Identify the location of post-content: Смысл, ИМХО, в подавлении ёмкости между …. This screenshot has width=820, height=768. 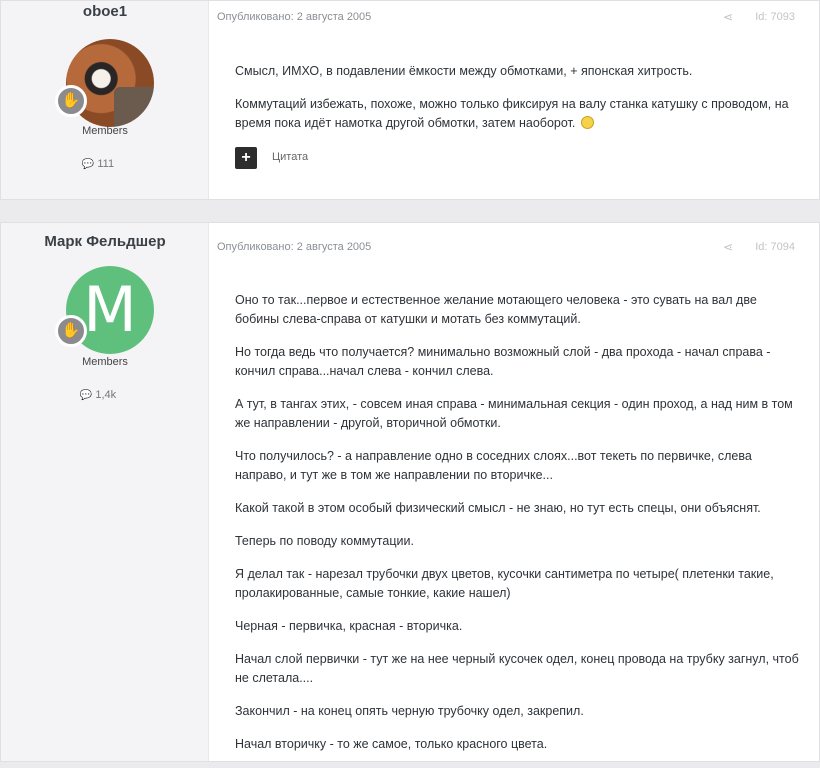
(518, 104).